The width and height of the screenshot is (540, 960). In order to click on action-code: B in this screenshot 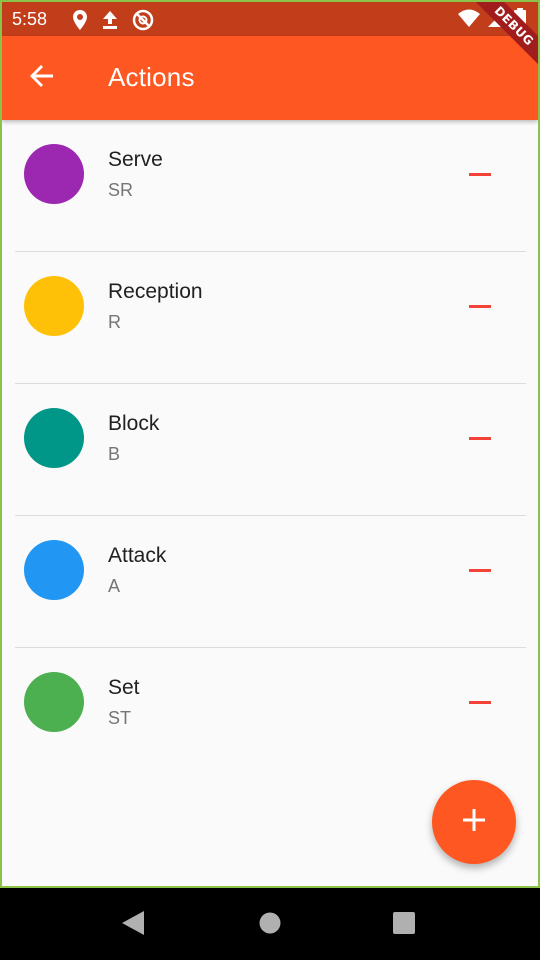, I will do `click(114, 454)`.